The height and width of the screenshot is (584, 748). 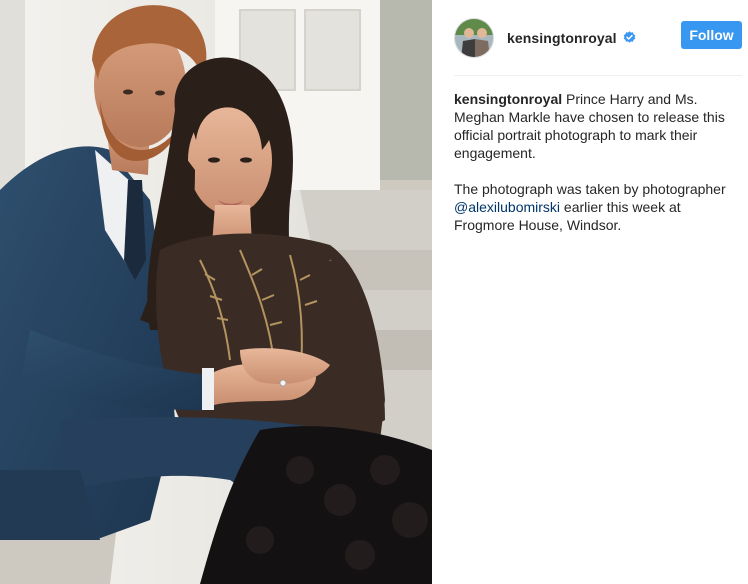 I want to click on caption-text-2-before: The photograph was taken by photographer, so click(x=590, y=189).